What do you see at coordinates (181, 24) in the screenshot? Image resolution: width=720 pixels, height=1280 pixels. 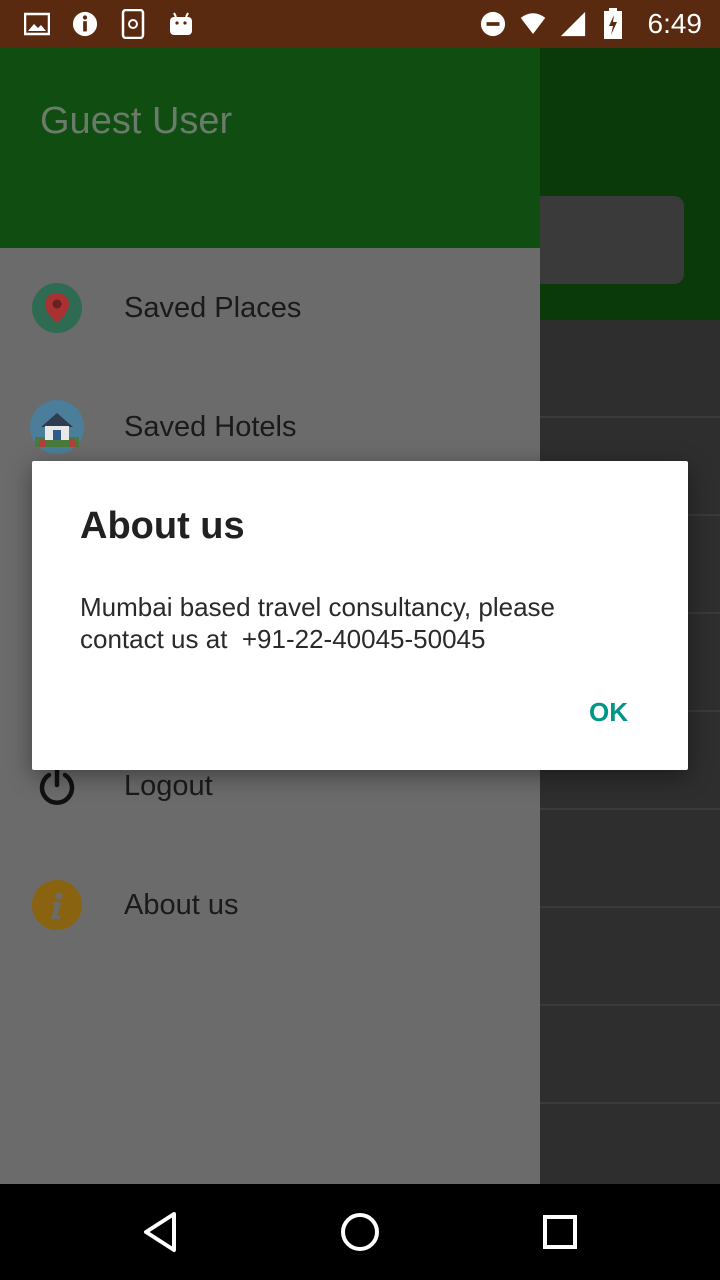 I see `android-icon` at bounding box center [181, 24].